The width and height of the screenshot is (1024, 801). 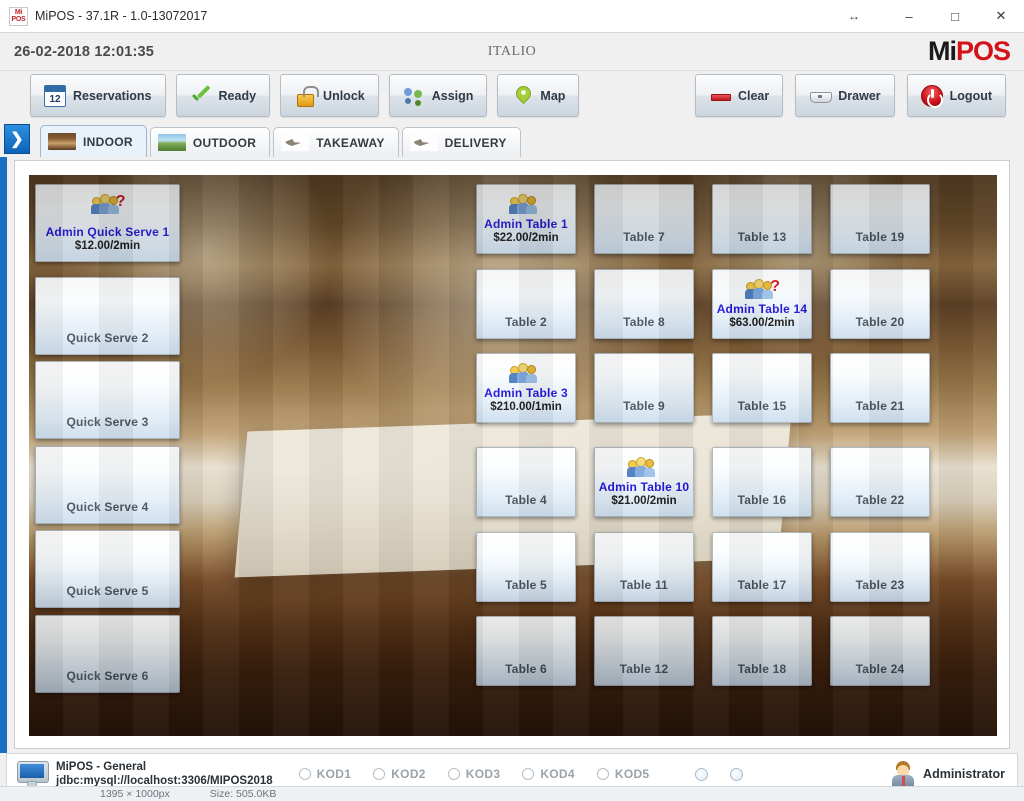 What do you see at coordinates (739, 95) in the screenshot?
I see `clear-button: Clear` at bounding box center [739, 95].